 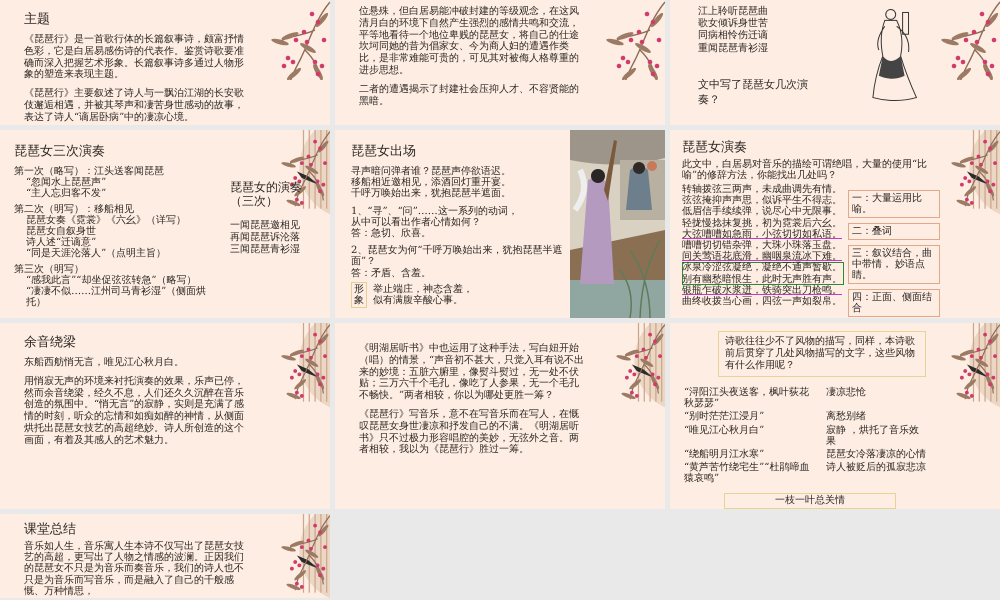 What do you see at coordinates (134, 106) in the screenshot?
I see `paragraph: 《琵琶行》主要叙述了诗人与一飘泊江湖的长安歌伎邂逅相遇，并被其琴声和凄苦身世感动的故事，表达了诗人“谪居卧病”中的凄凉心境。` at bounding box center [134, 106].